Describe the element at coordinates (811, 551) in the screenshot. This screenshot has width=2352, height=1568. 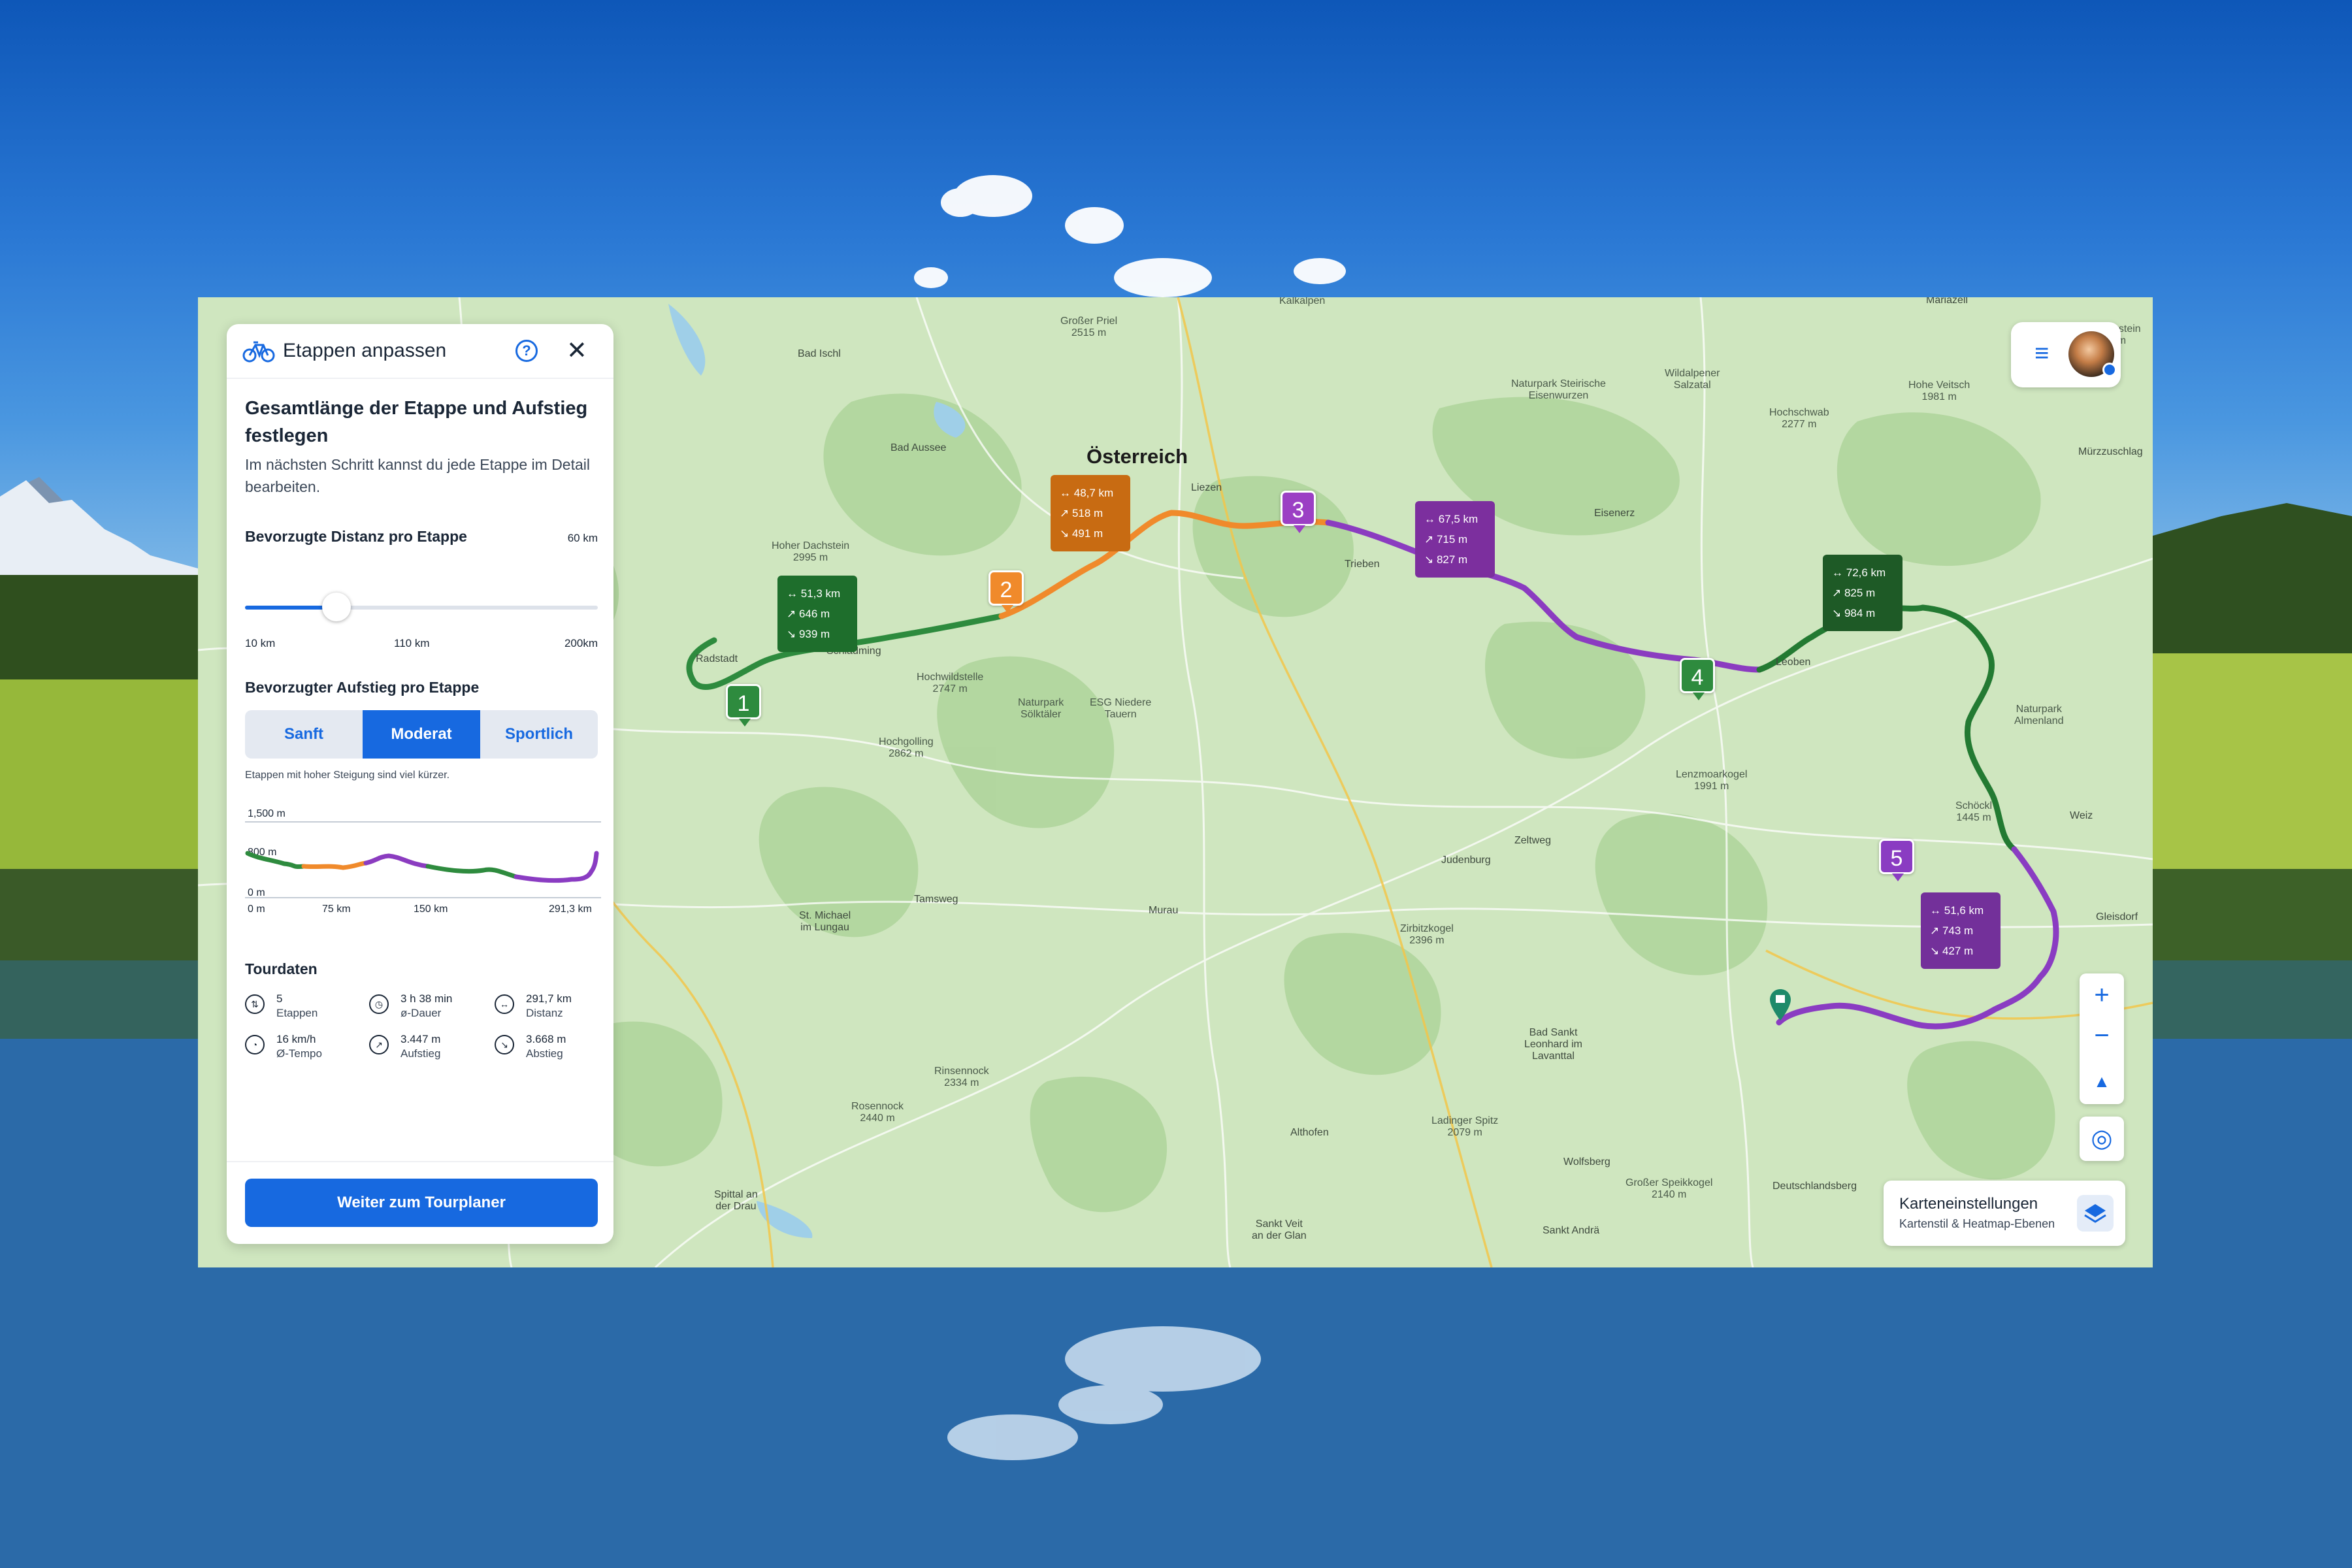
I see `place-label: Hoher Dachstein 2995 m` at that location.